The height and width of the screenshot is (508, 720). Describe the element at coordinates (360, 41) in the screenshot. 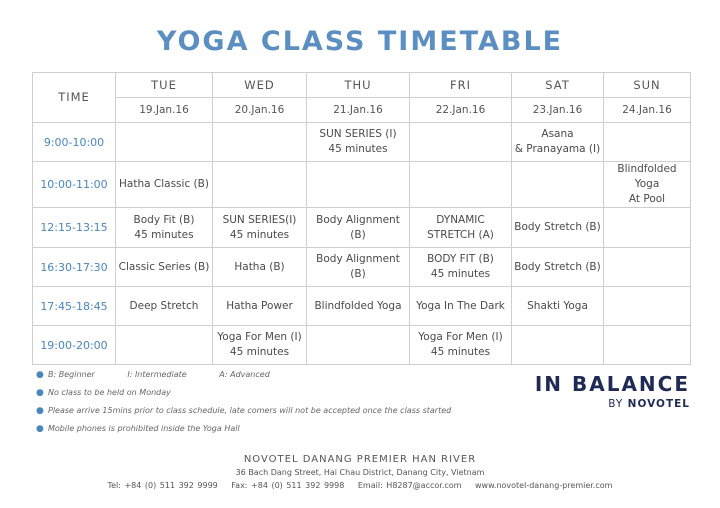

I see `page-title: YOGA CLASS TIMETABLE` at that location.